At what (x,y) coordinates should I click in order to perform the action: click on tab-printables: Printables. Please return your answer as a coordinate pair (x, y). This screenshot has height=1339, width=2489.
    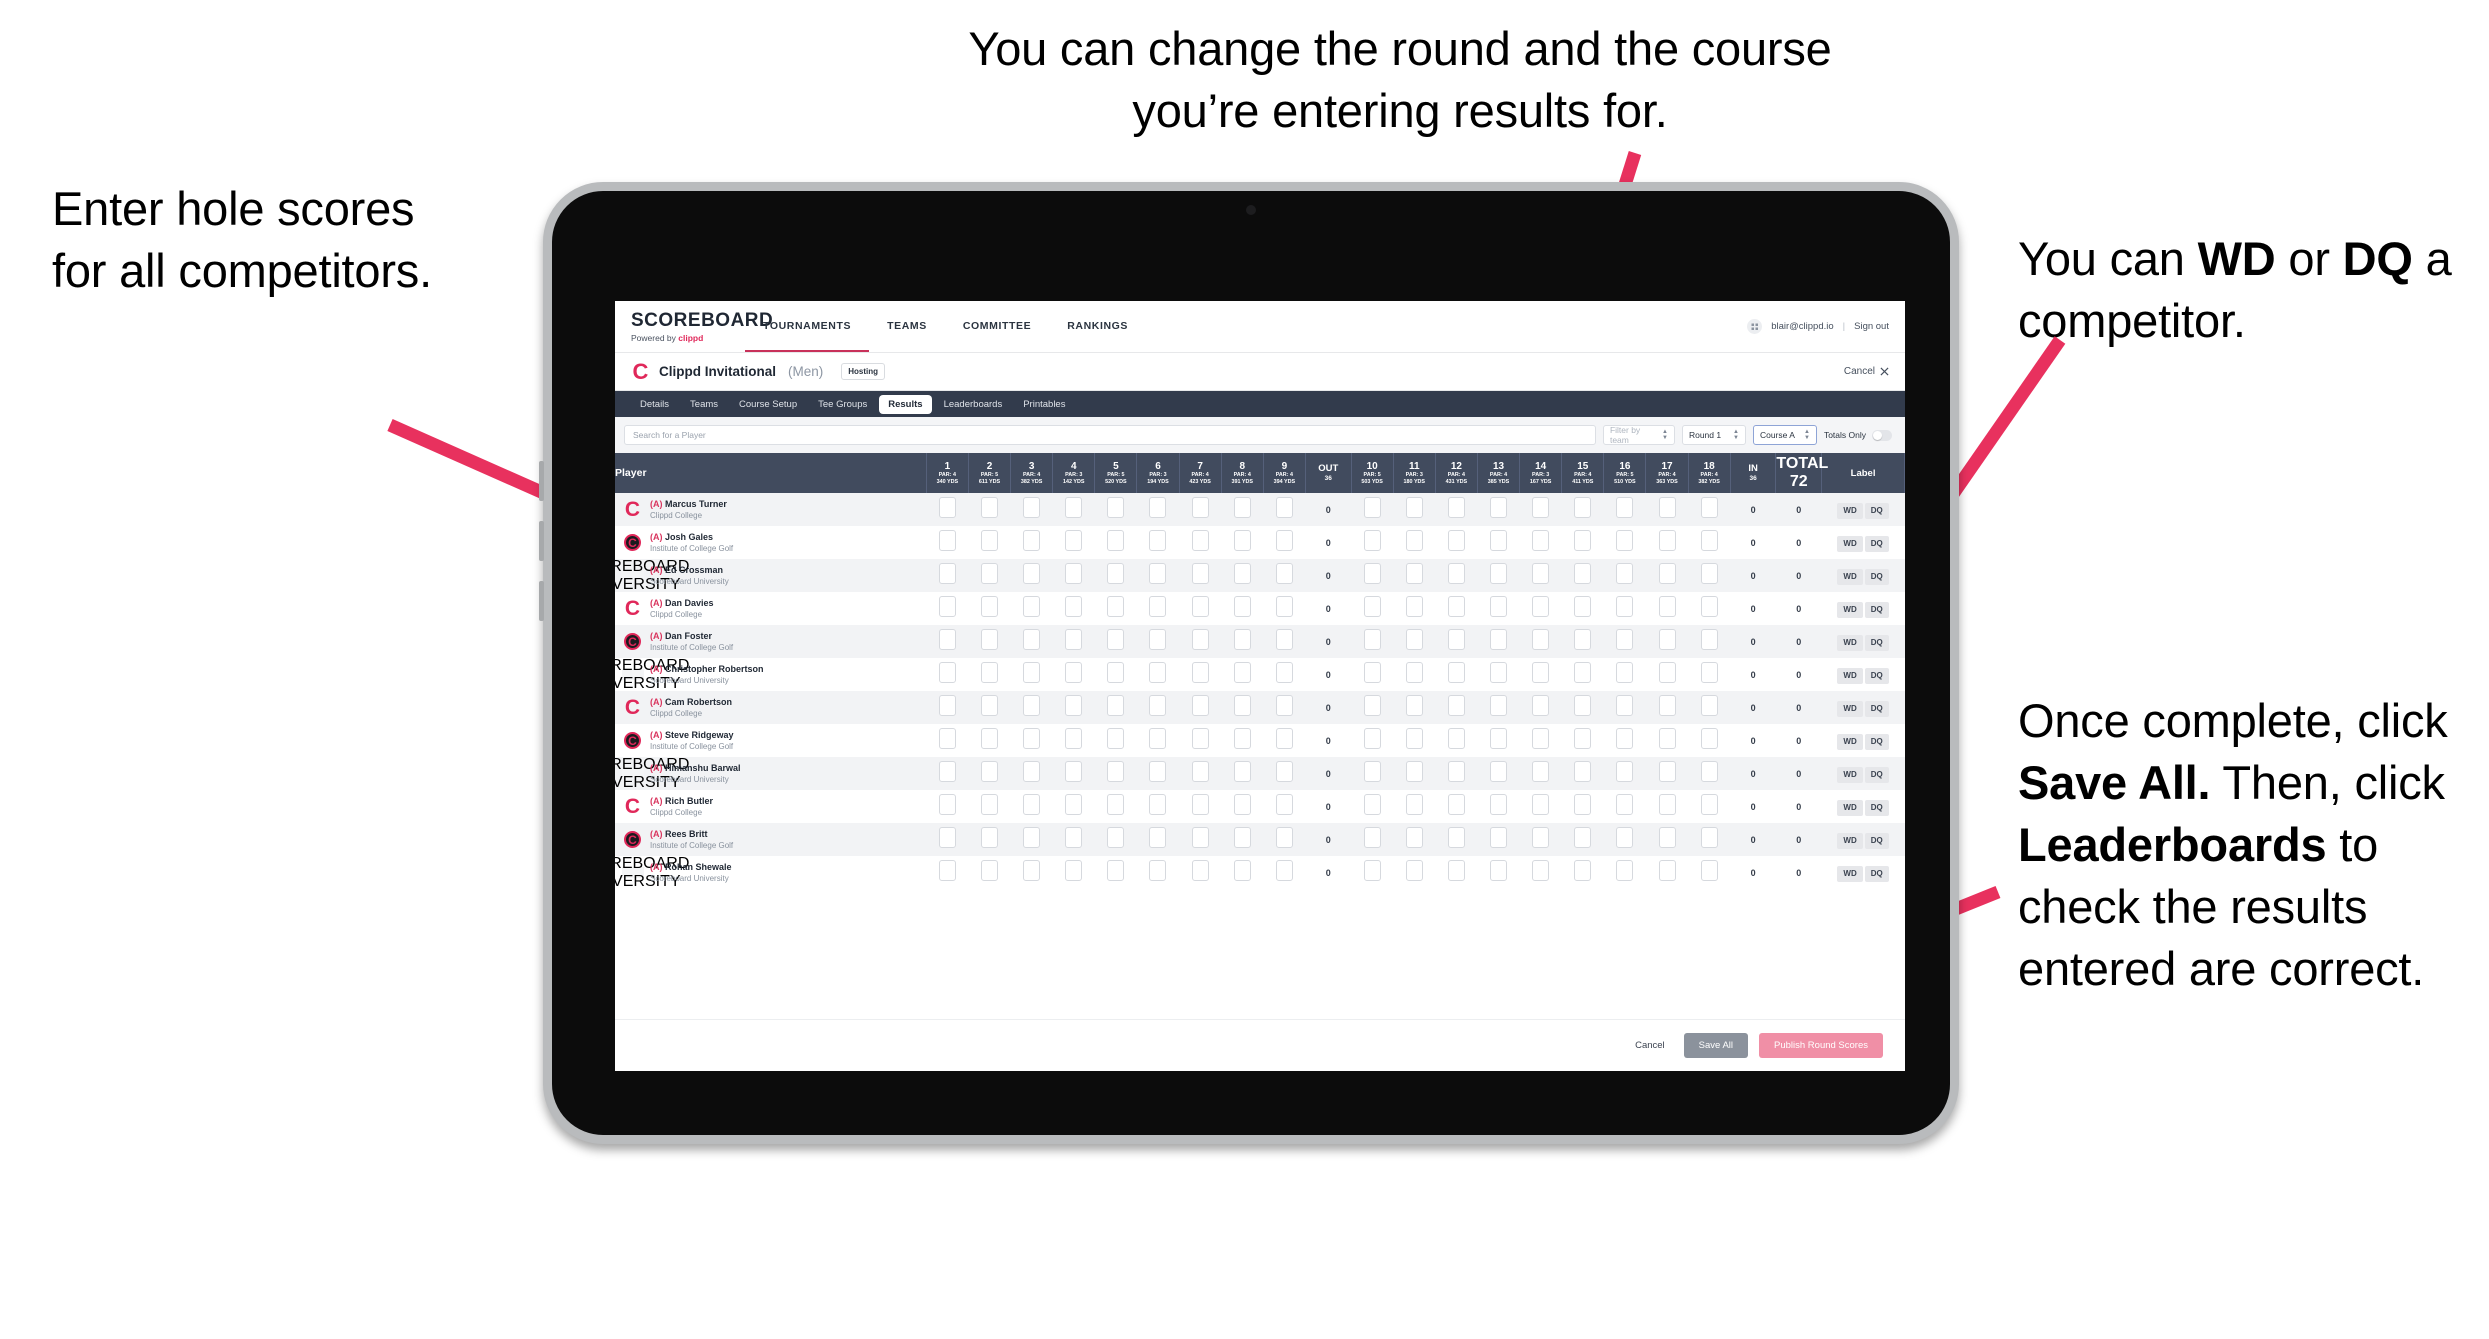
    Looking at the image, I should click on (1044, 404).